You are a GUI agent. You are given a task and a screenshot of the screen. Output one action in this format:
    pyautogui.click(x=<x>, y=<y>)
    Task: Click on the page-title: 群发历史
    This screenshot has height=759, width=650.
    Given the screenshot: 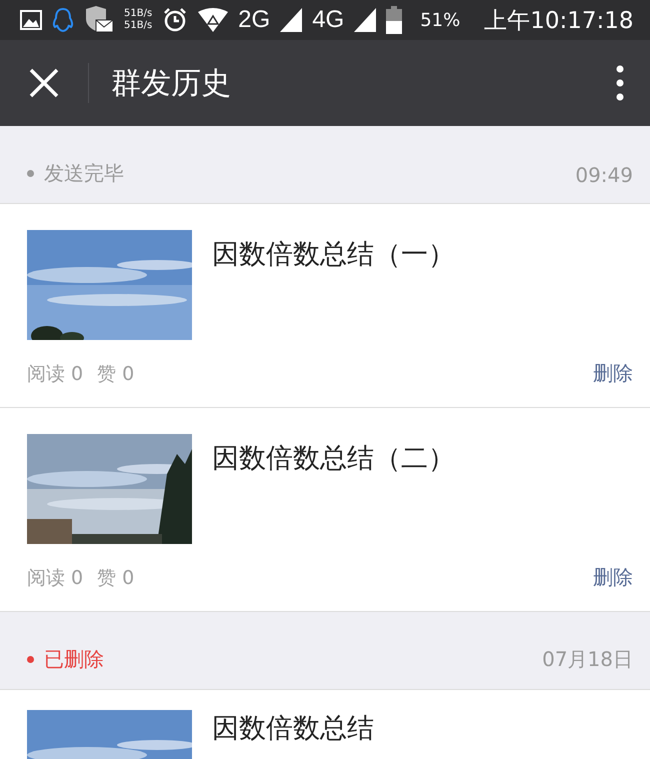 What is the action you would take?
    pyautogui.click(x=171, y=83)
    